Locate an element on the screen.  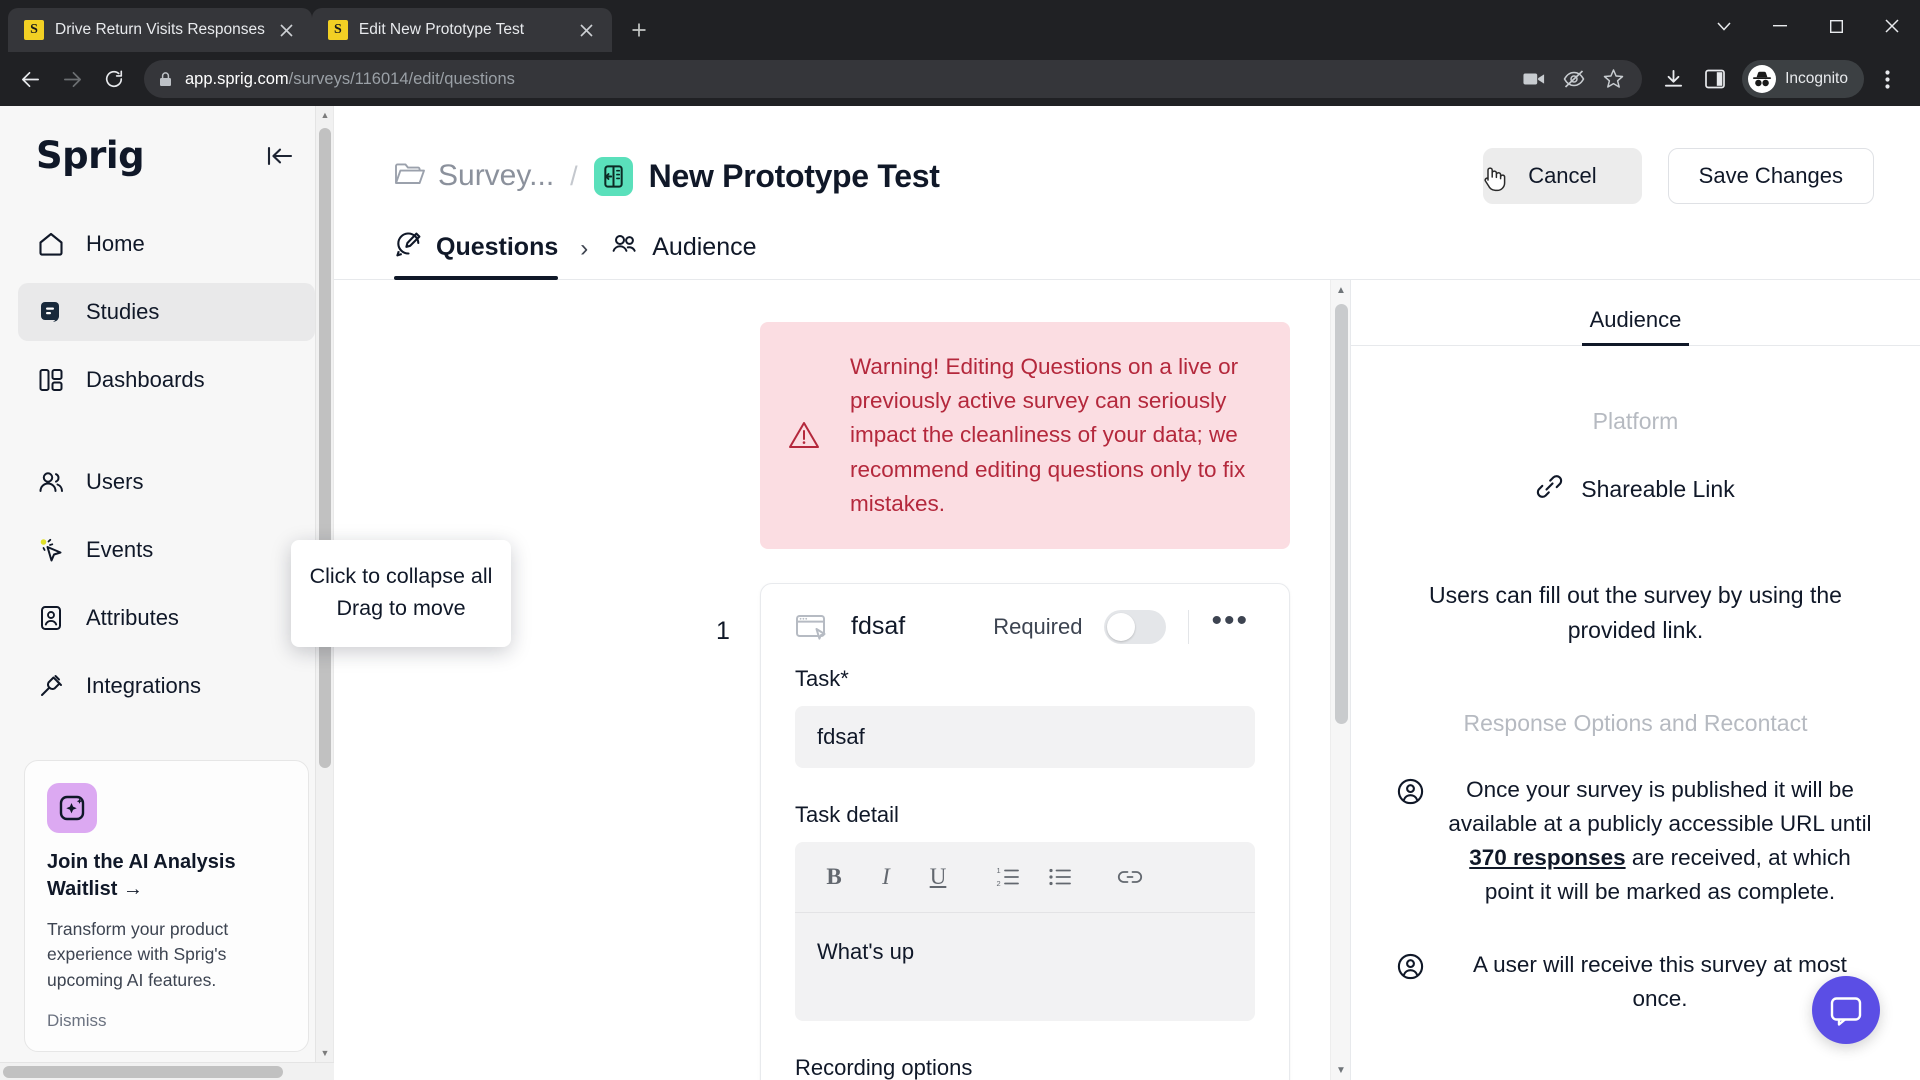
rte-toolbar: B I U 12 is located at coordinates (1025, 877).